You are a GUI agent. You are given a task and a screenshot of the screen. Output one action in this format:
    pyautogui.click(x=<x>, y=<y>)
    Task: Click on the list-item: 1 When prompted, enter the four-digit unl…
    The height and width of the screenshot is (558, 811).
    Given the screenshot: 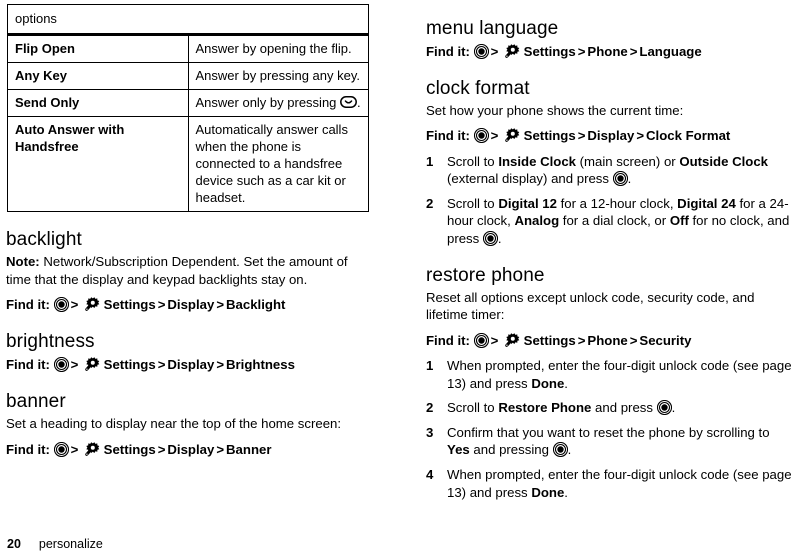 What is the action you would take?
    pyautogui.click(x=610, y=374)
    